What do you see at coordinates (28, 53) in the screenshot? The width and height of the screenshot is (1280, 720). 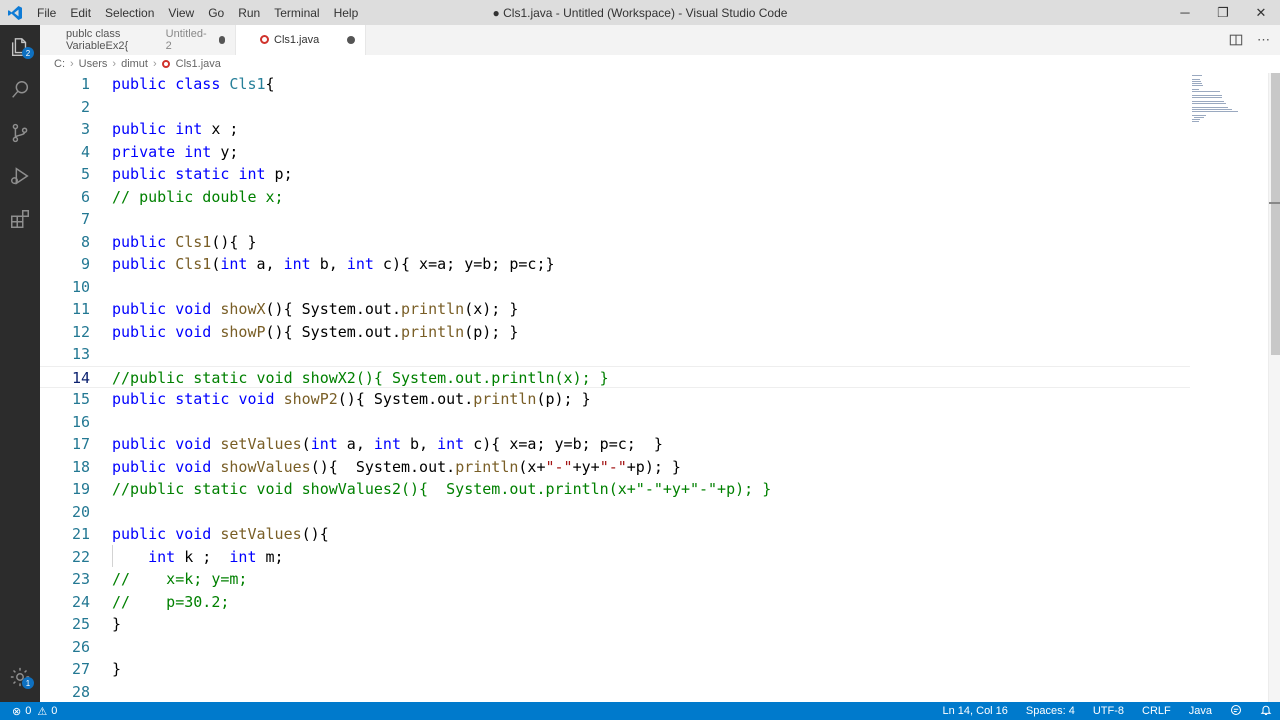 I see `explorer-badge: 2` at bounding box center [28, 53].